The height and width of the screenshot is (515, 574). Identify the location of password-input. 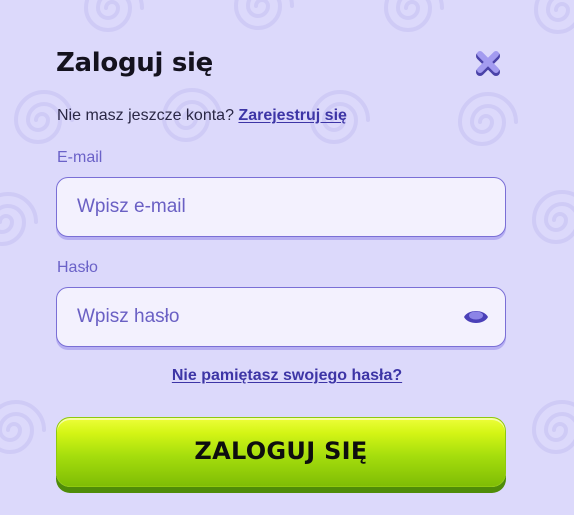
(281, 317).